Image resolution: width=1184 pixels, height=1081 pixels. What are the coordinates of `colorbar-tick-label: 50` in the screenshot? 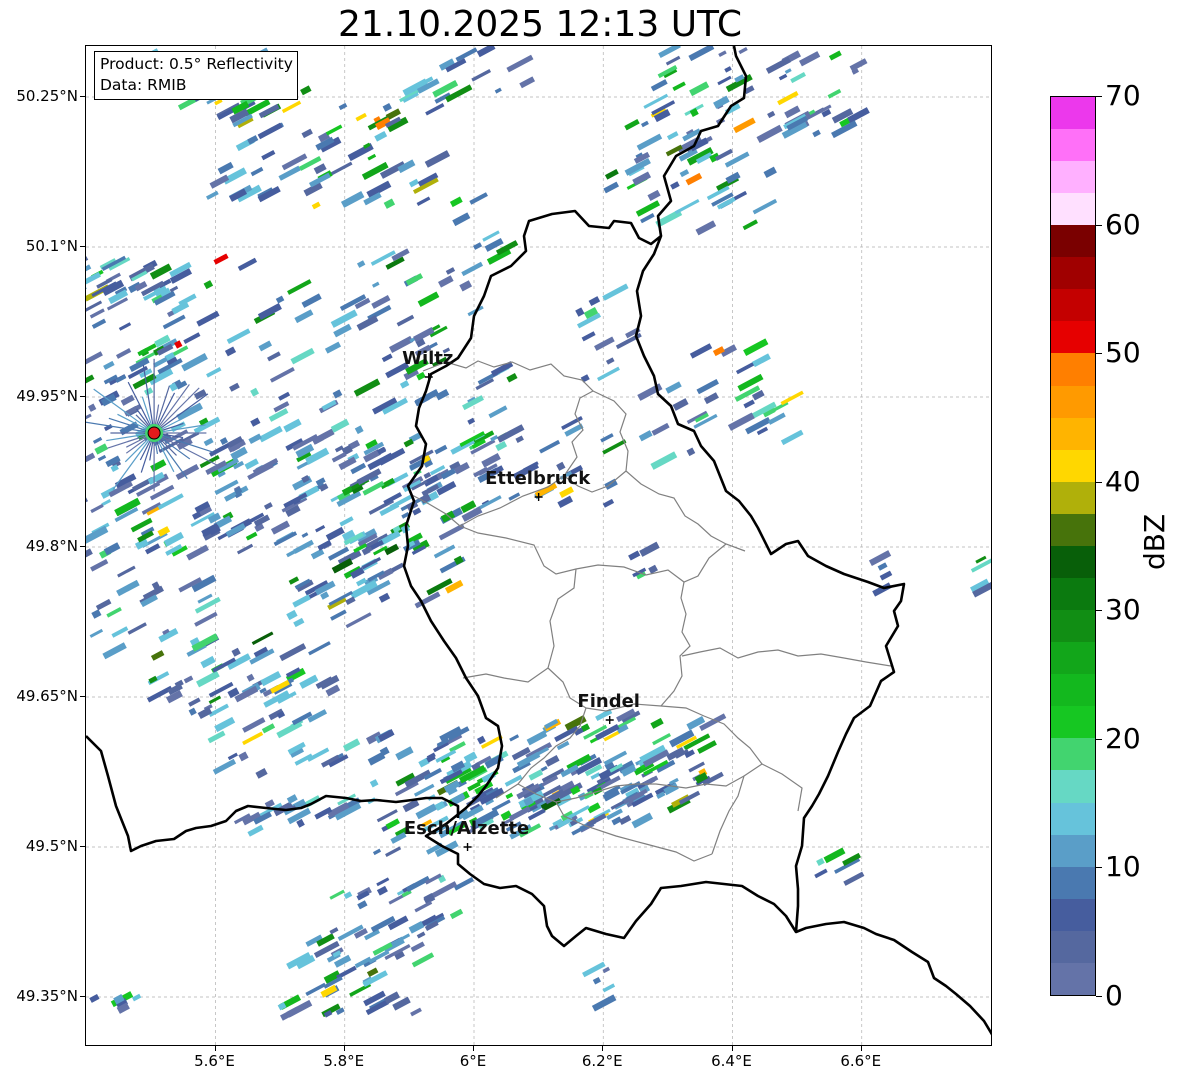 It's located at (1123, 353).